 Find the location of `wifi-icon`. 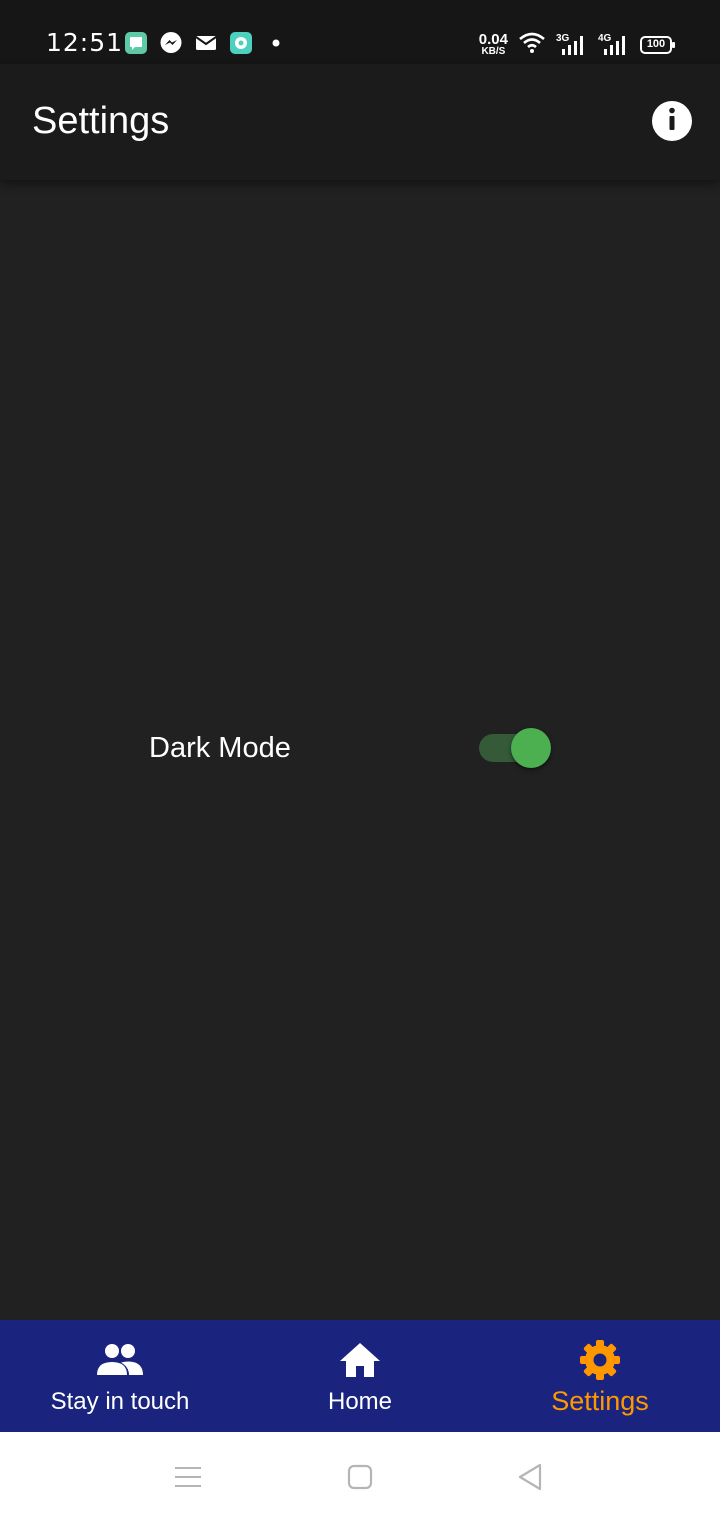

wifi-icon is located at coordinates (532, 44).